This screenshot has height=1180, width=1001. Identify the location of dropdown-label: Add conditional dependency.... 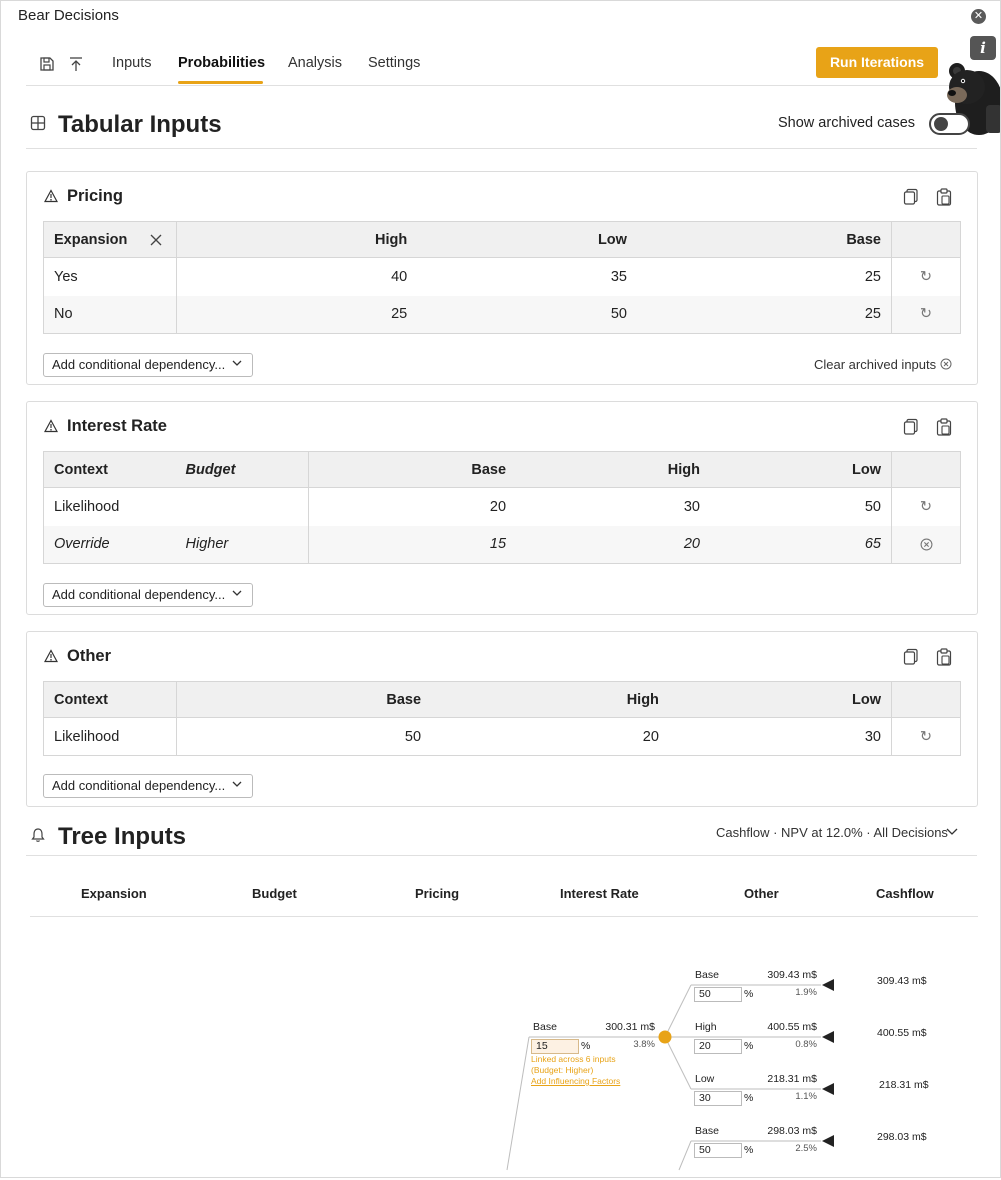
(139, 785).